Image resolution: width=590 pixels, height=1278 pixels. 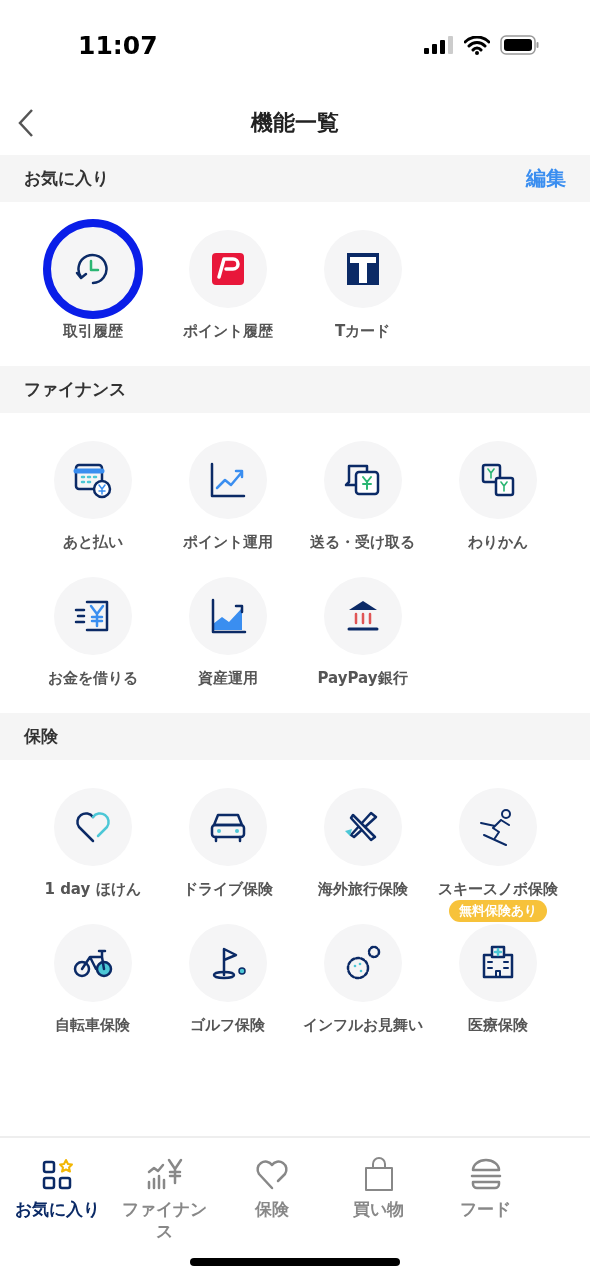 I want to click on feature-label: 送る・受け取る, so click(x=362, y=542).